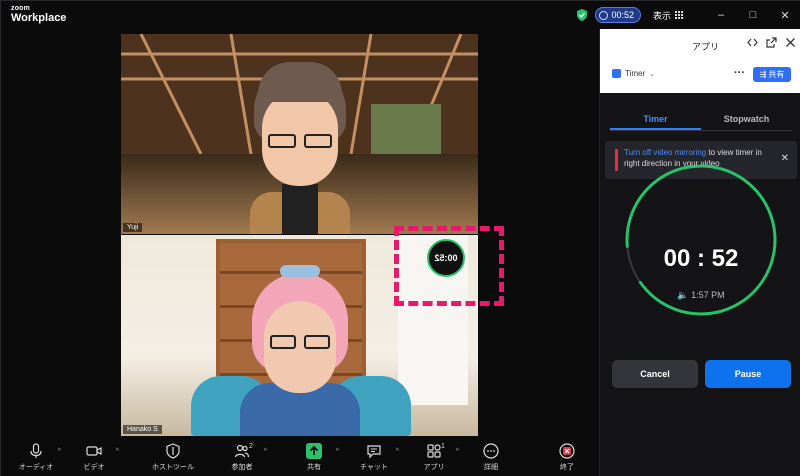  I want to click on participant-name-top: Yuji, so click(133, 227).